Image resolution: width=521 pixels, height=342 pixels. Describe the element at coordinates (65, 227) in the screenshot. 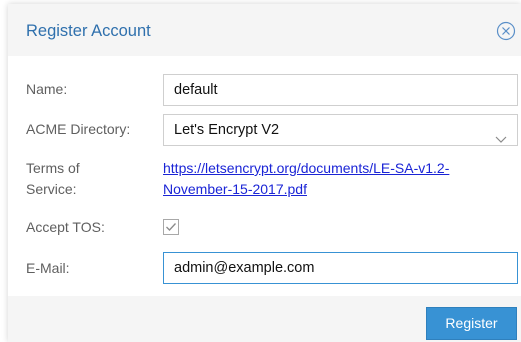

I see `accept-tos-label: Accept TOS:` at that location.